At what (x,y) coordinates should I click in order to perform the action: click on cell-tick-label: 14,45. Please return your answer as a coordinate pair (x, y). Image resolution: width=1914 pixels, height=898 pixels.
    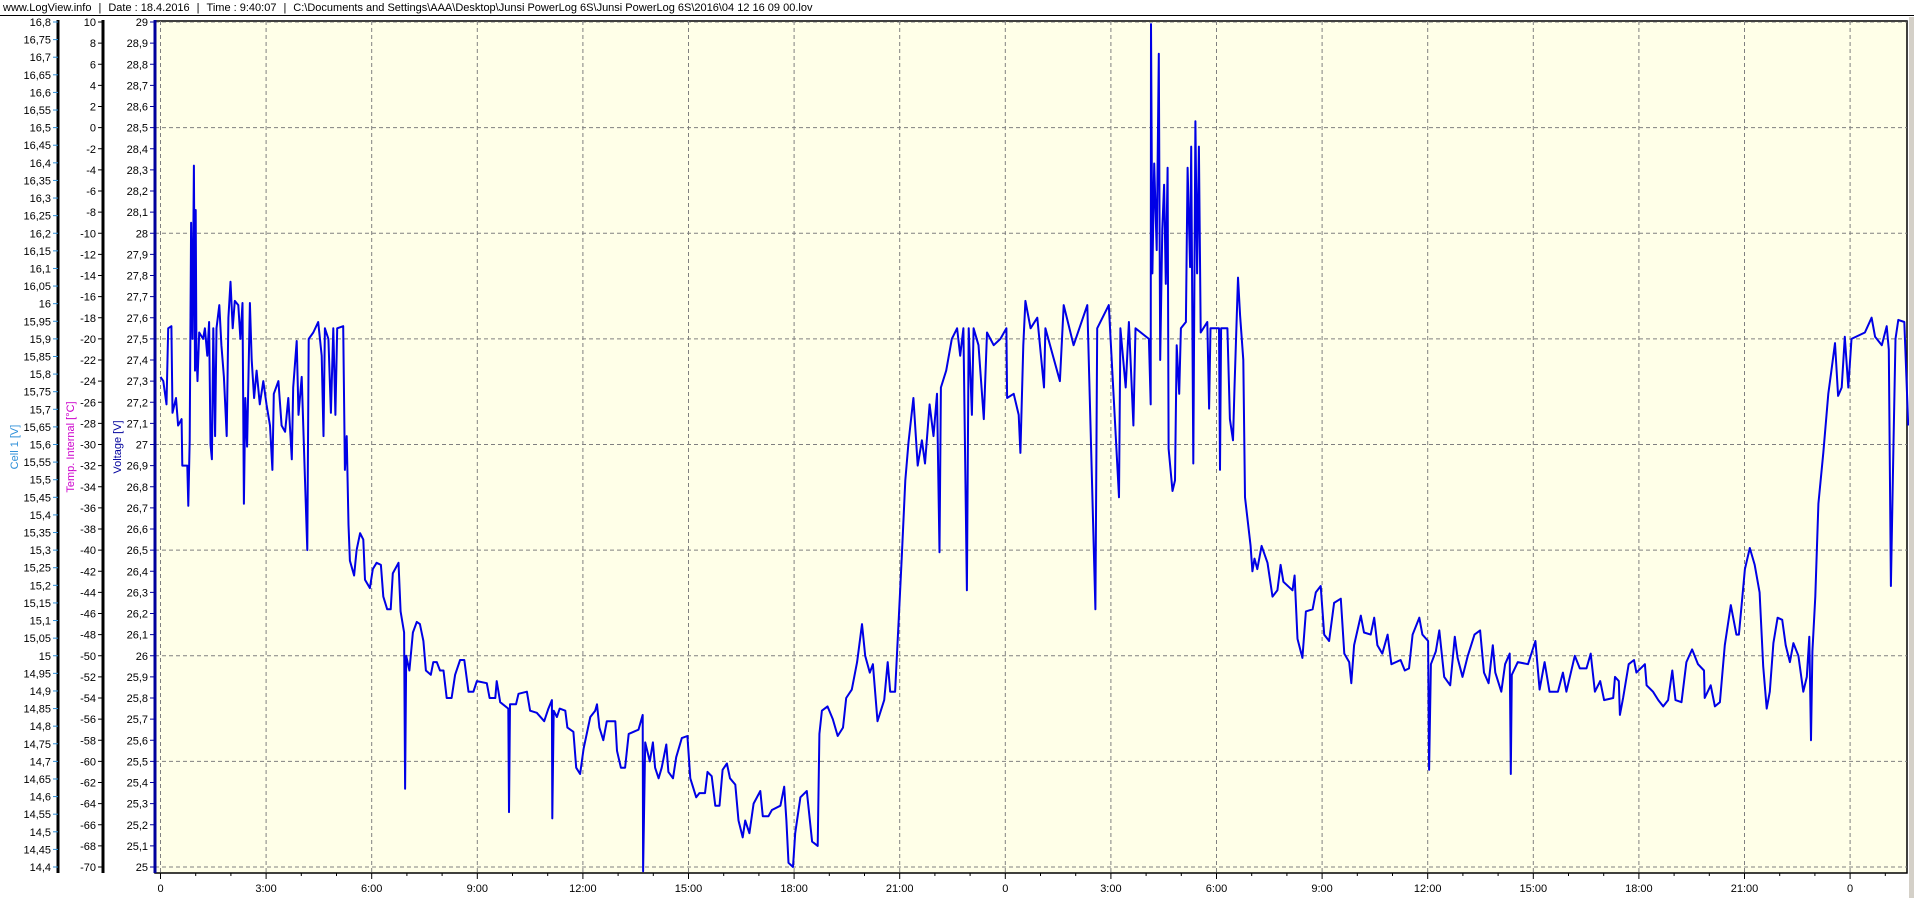
    Looking at the image, I should click on (37, 850).